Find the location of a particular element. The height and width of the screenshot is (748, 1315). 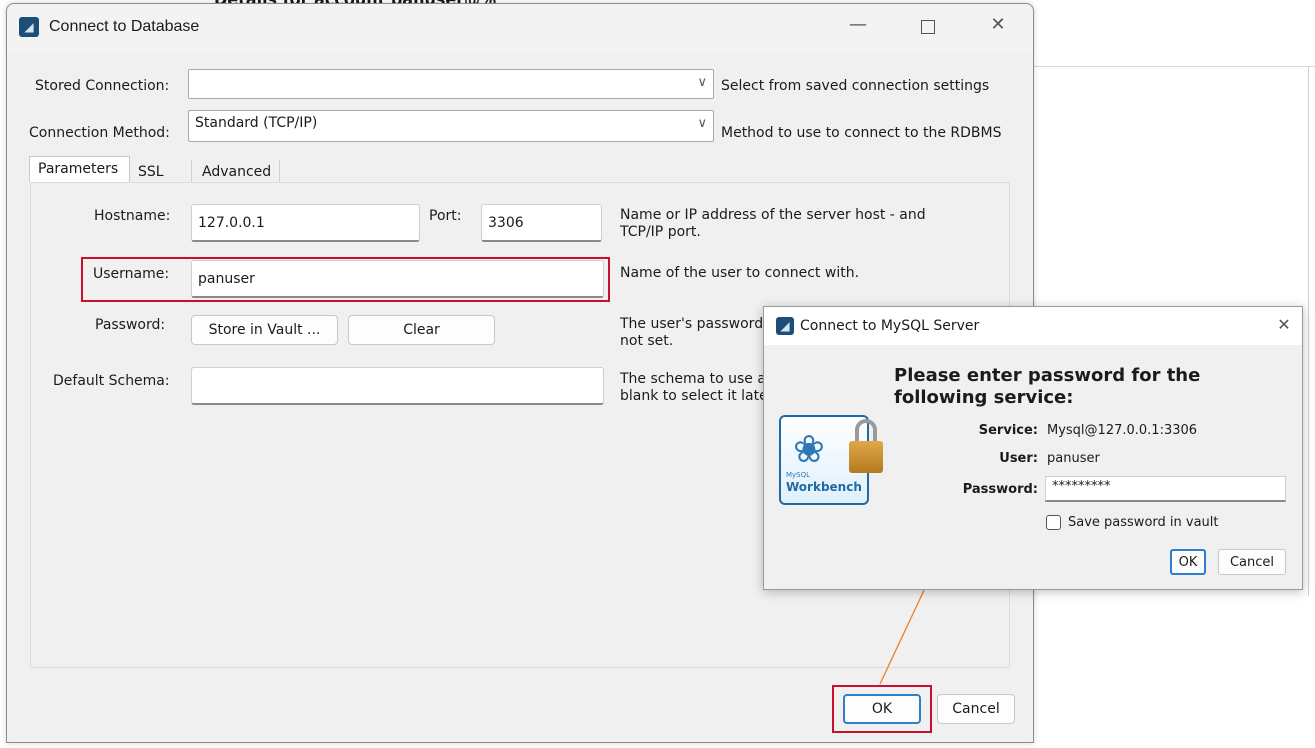

service-label: Service: is located at coordinates (1008, 430).